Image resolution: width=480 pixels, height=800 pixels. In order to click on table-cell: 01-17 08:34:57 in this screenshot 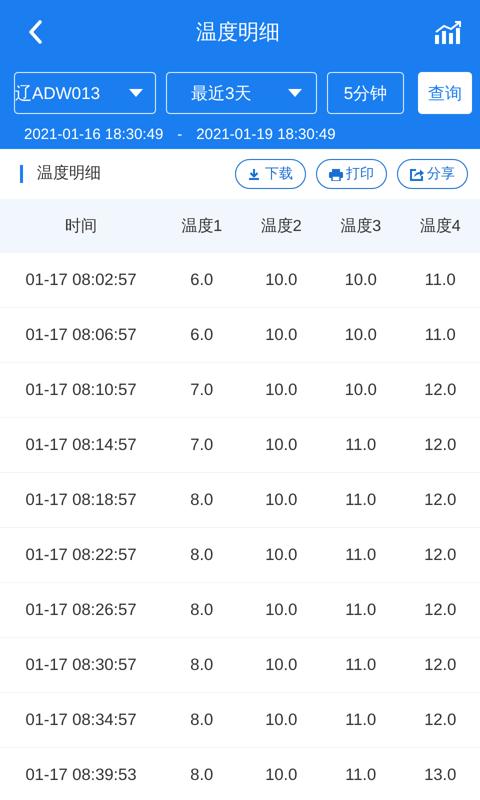, I will do `click(81, 720)`.